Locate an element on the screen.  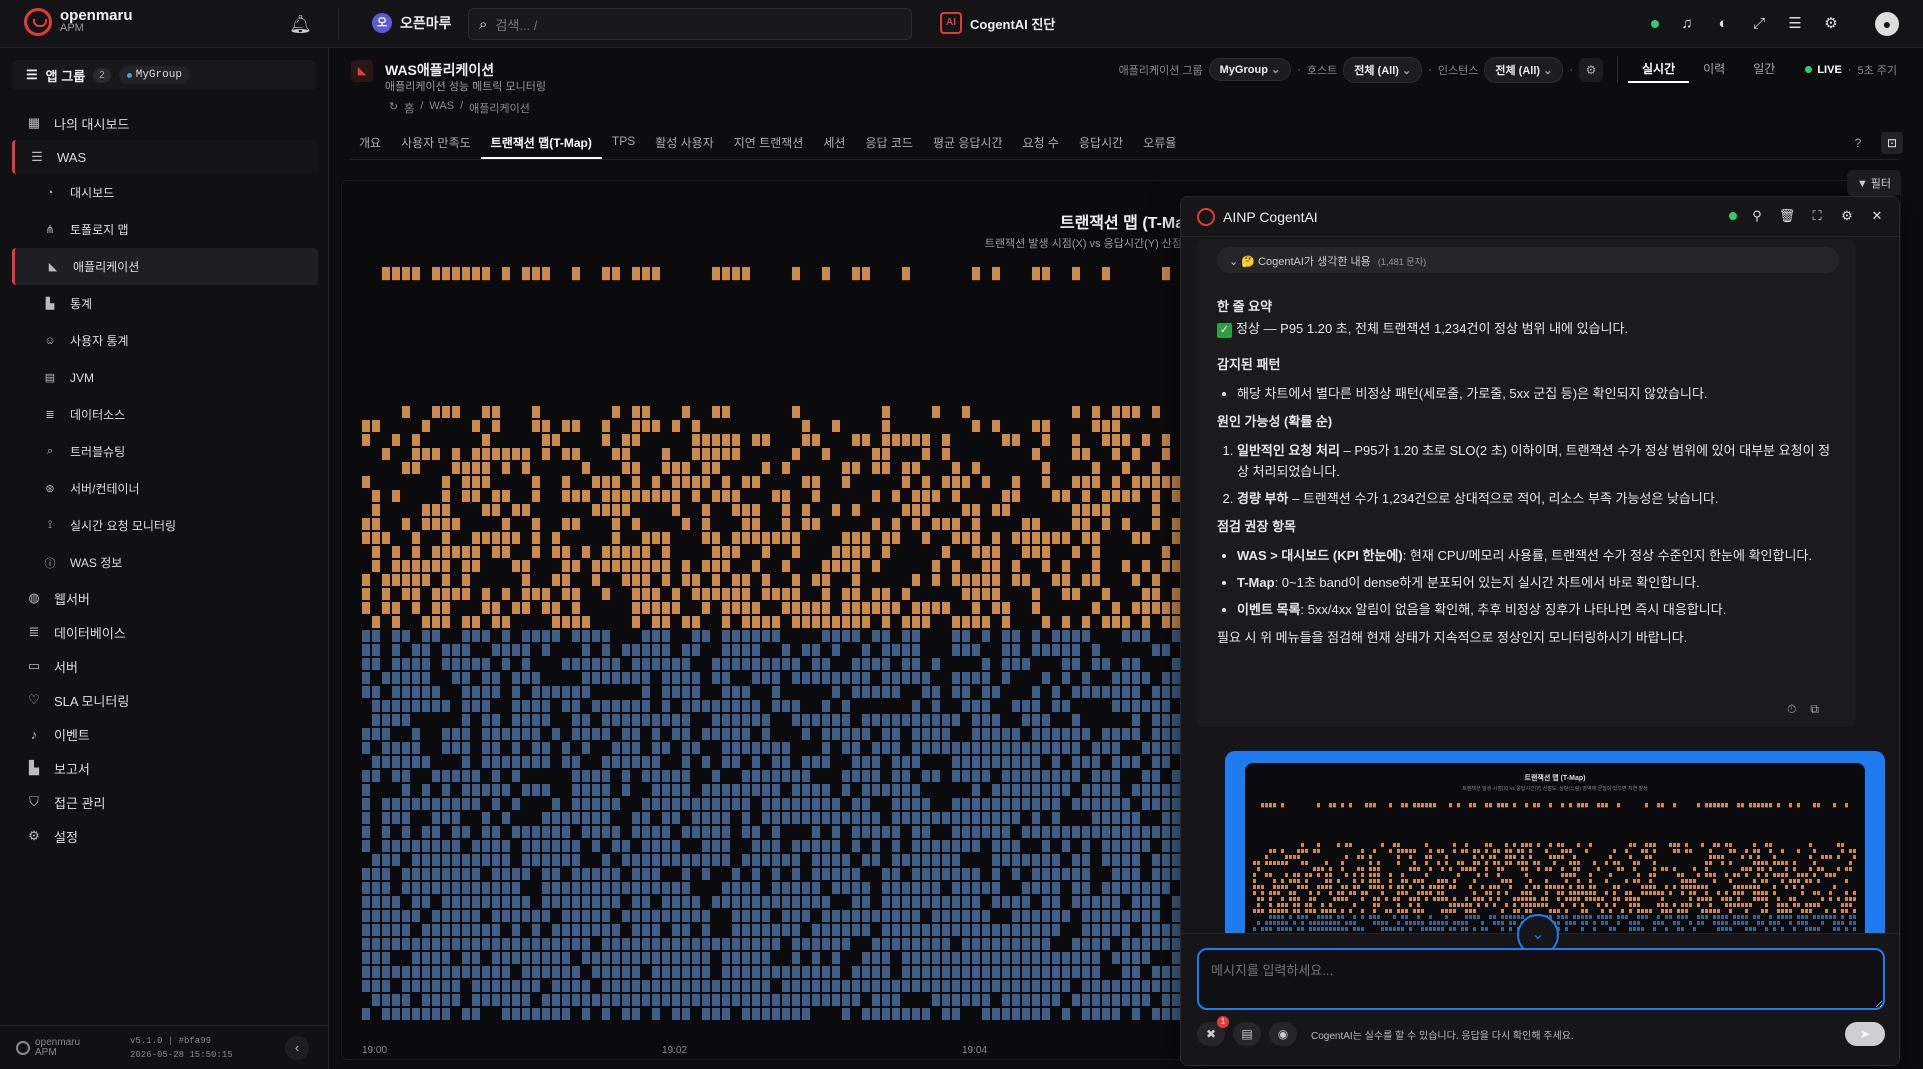
tab-2: 트랜잭션 맵(T-Map) is located at coordinates (541, 142).